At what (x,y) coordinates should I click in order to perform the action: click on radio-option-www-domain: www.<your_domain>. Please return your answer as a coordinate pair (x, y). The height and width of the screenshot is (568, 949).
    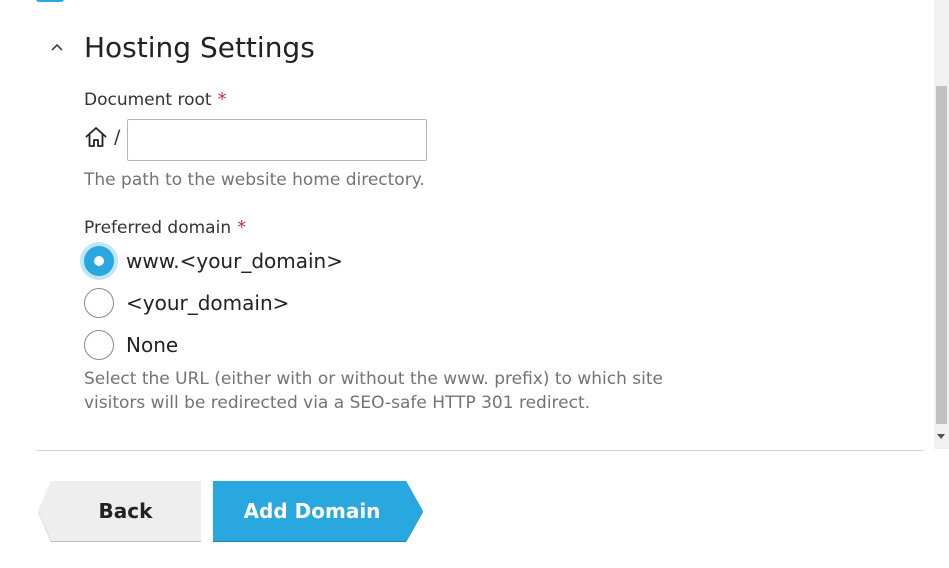
    Looking at the image, I should click on (211, 261).